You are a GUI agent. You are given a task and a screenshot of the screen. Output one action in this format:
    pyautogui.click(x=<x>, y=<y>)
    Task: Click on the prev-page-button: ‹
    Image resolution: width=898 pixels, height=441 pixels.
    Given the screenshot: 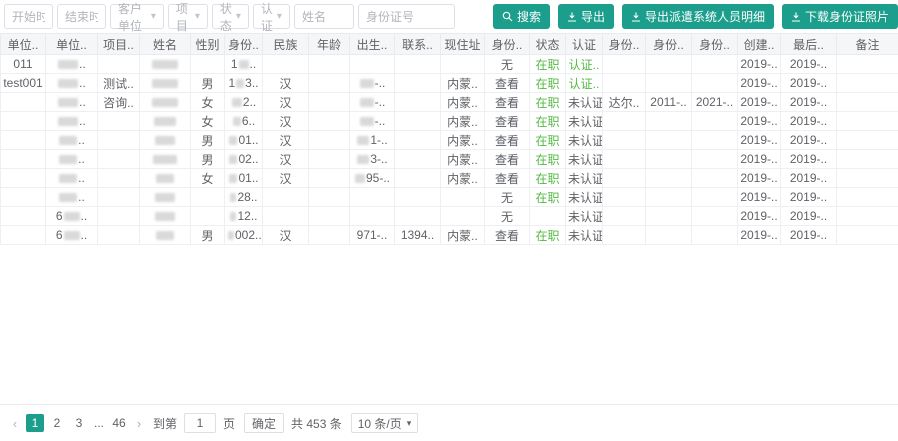 What is the action you would take?
    pyautogui.click(x=15, y=423)
    